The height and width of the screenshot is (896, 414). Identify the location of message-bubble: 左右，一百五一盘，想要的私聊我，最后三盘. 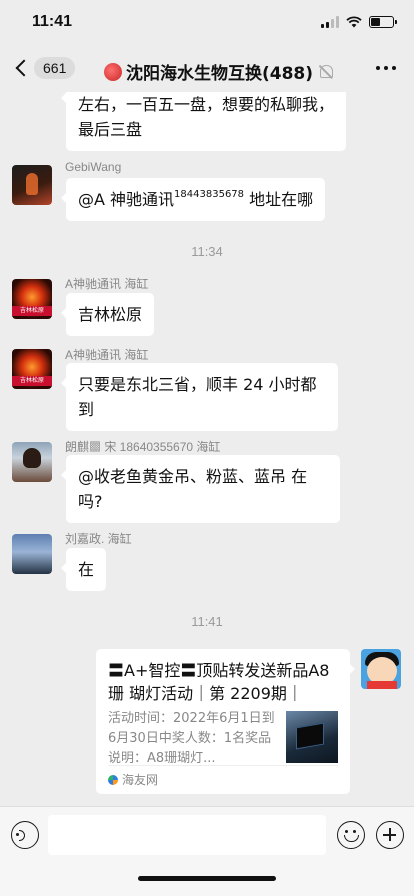
(203, 121).